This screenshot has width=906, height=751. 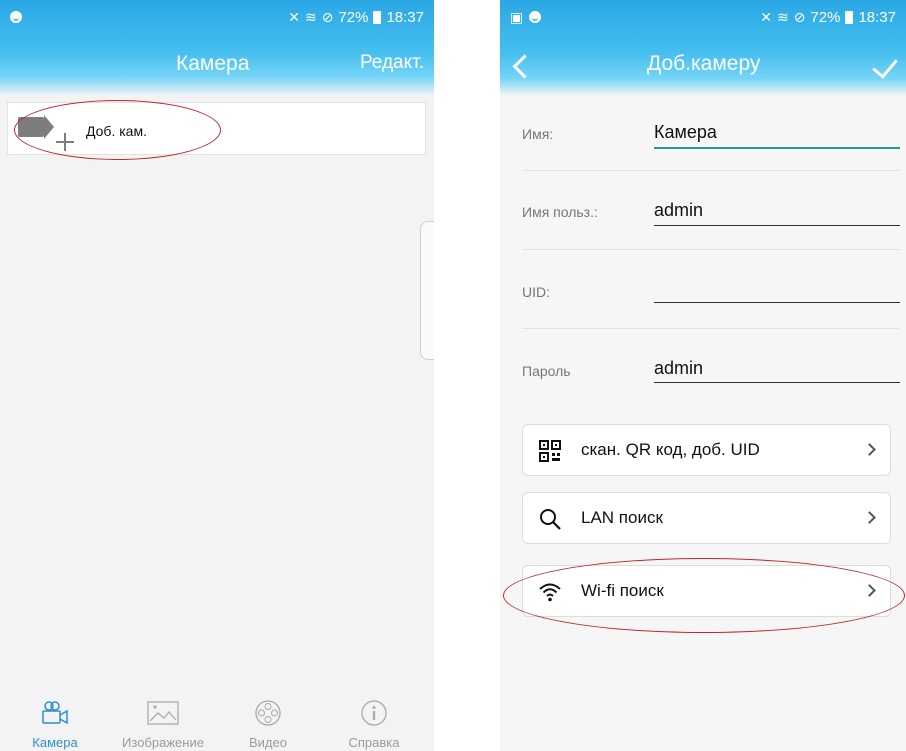 I want to click on image-icon, so click(x=163, y=713).